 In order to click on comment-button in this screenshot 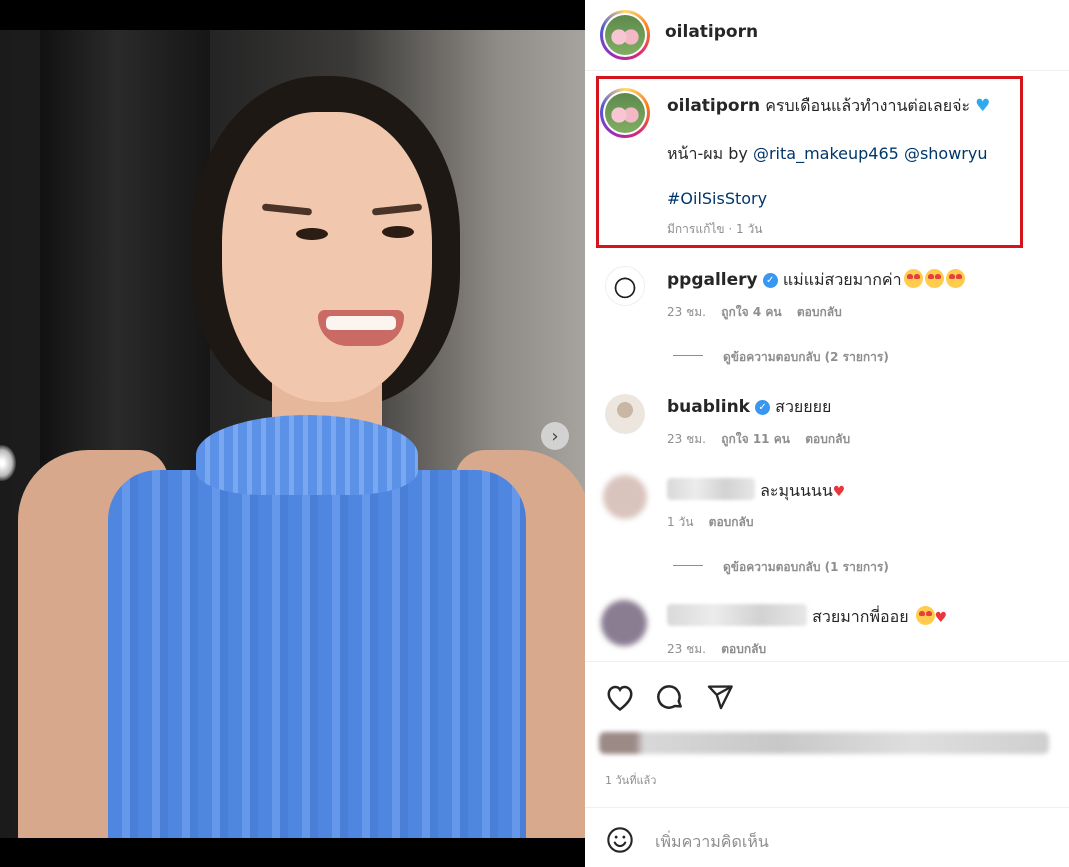, I will do `click(670, 697)`.